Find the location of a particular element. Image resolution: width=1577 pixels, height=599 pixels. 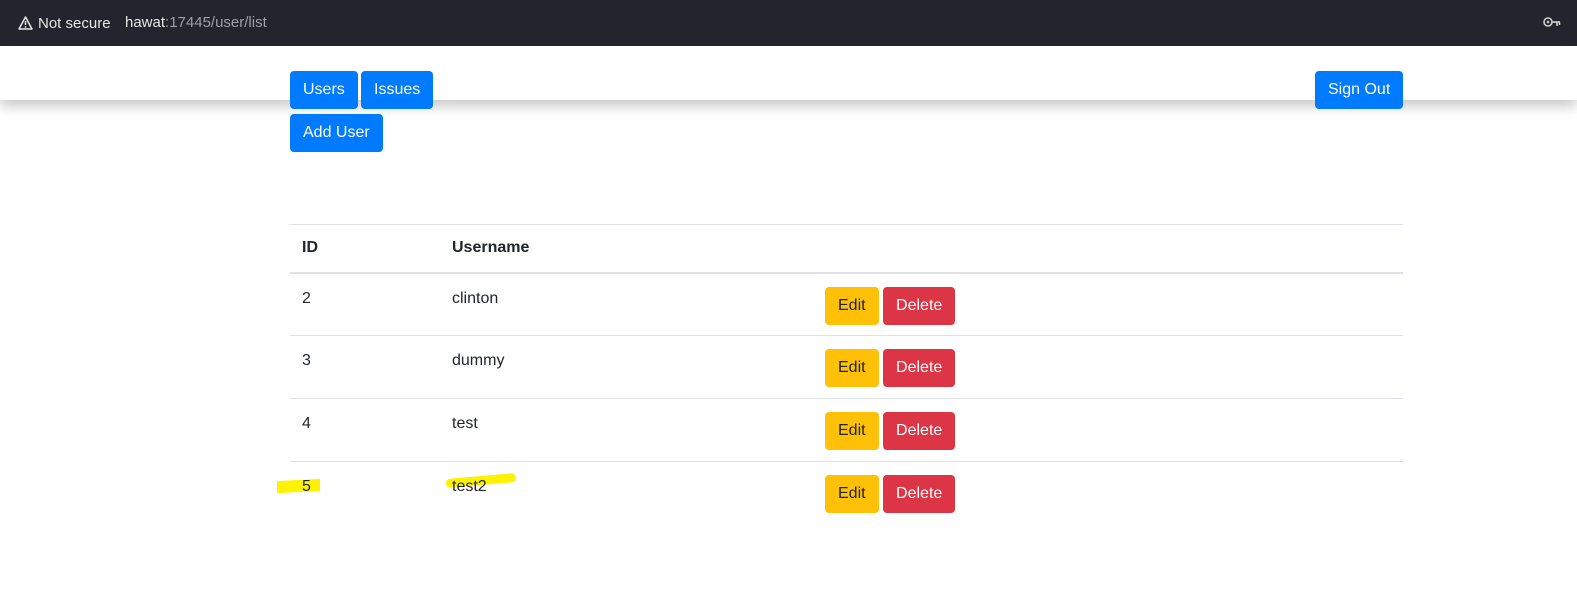

cell-username: test is located at coordinates (465, 423).